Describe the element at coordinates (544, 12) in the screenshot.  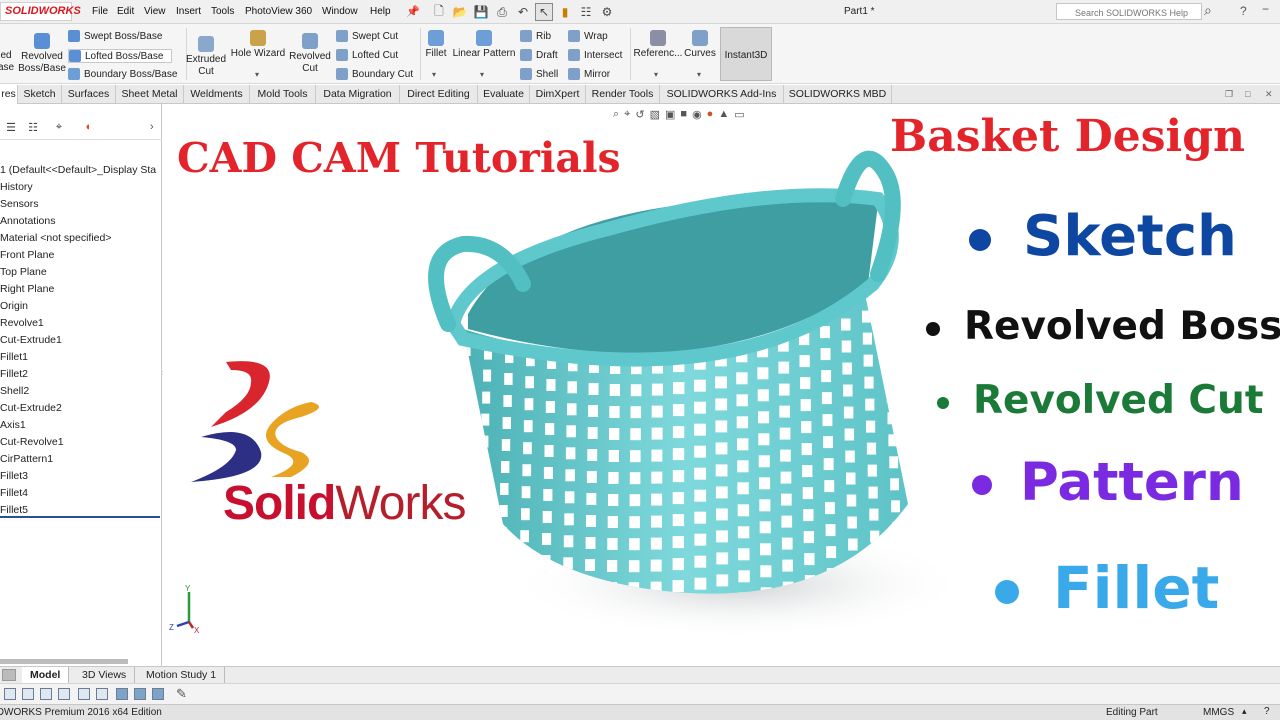
I see `select-cursor-icon: ↖` at that location.